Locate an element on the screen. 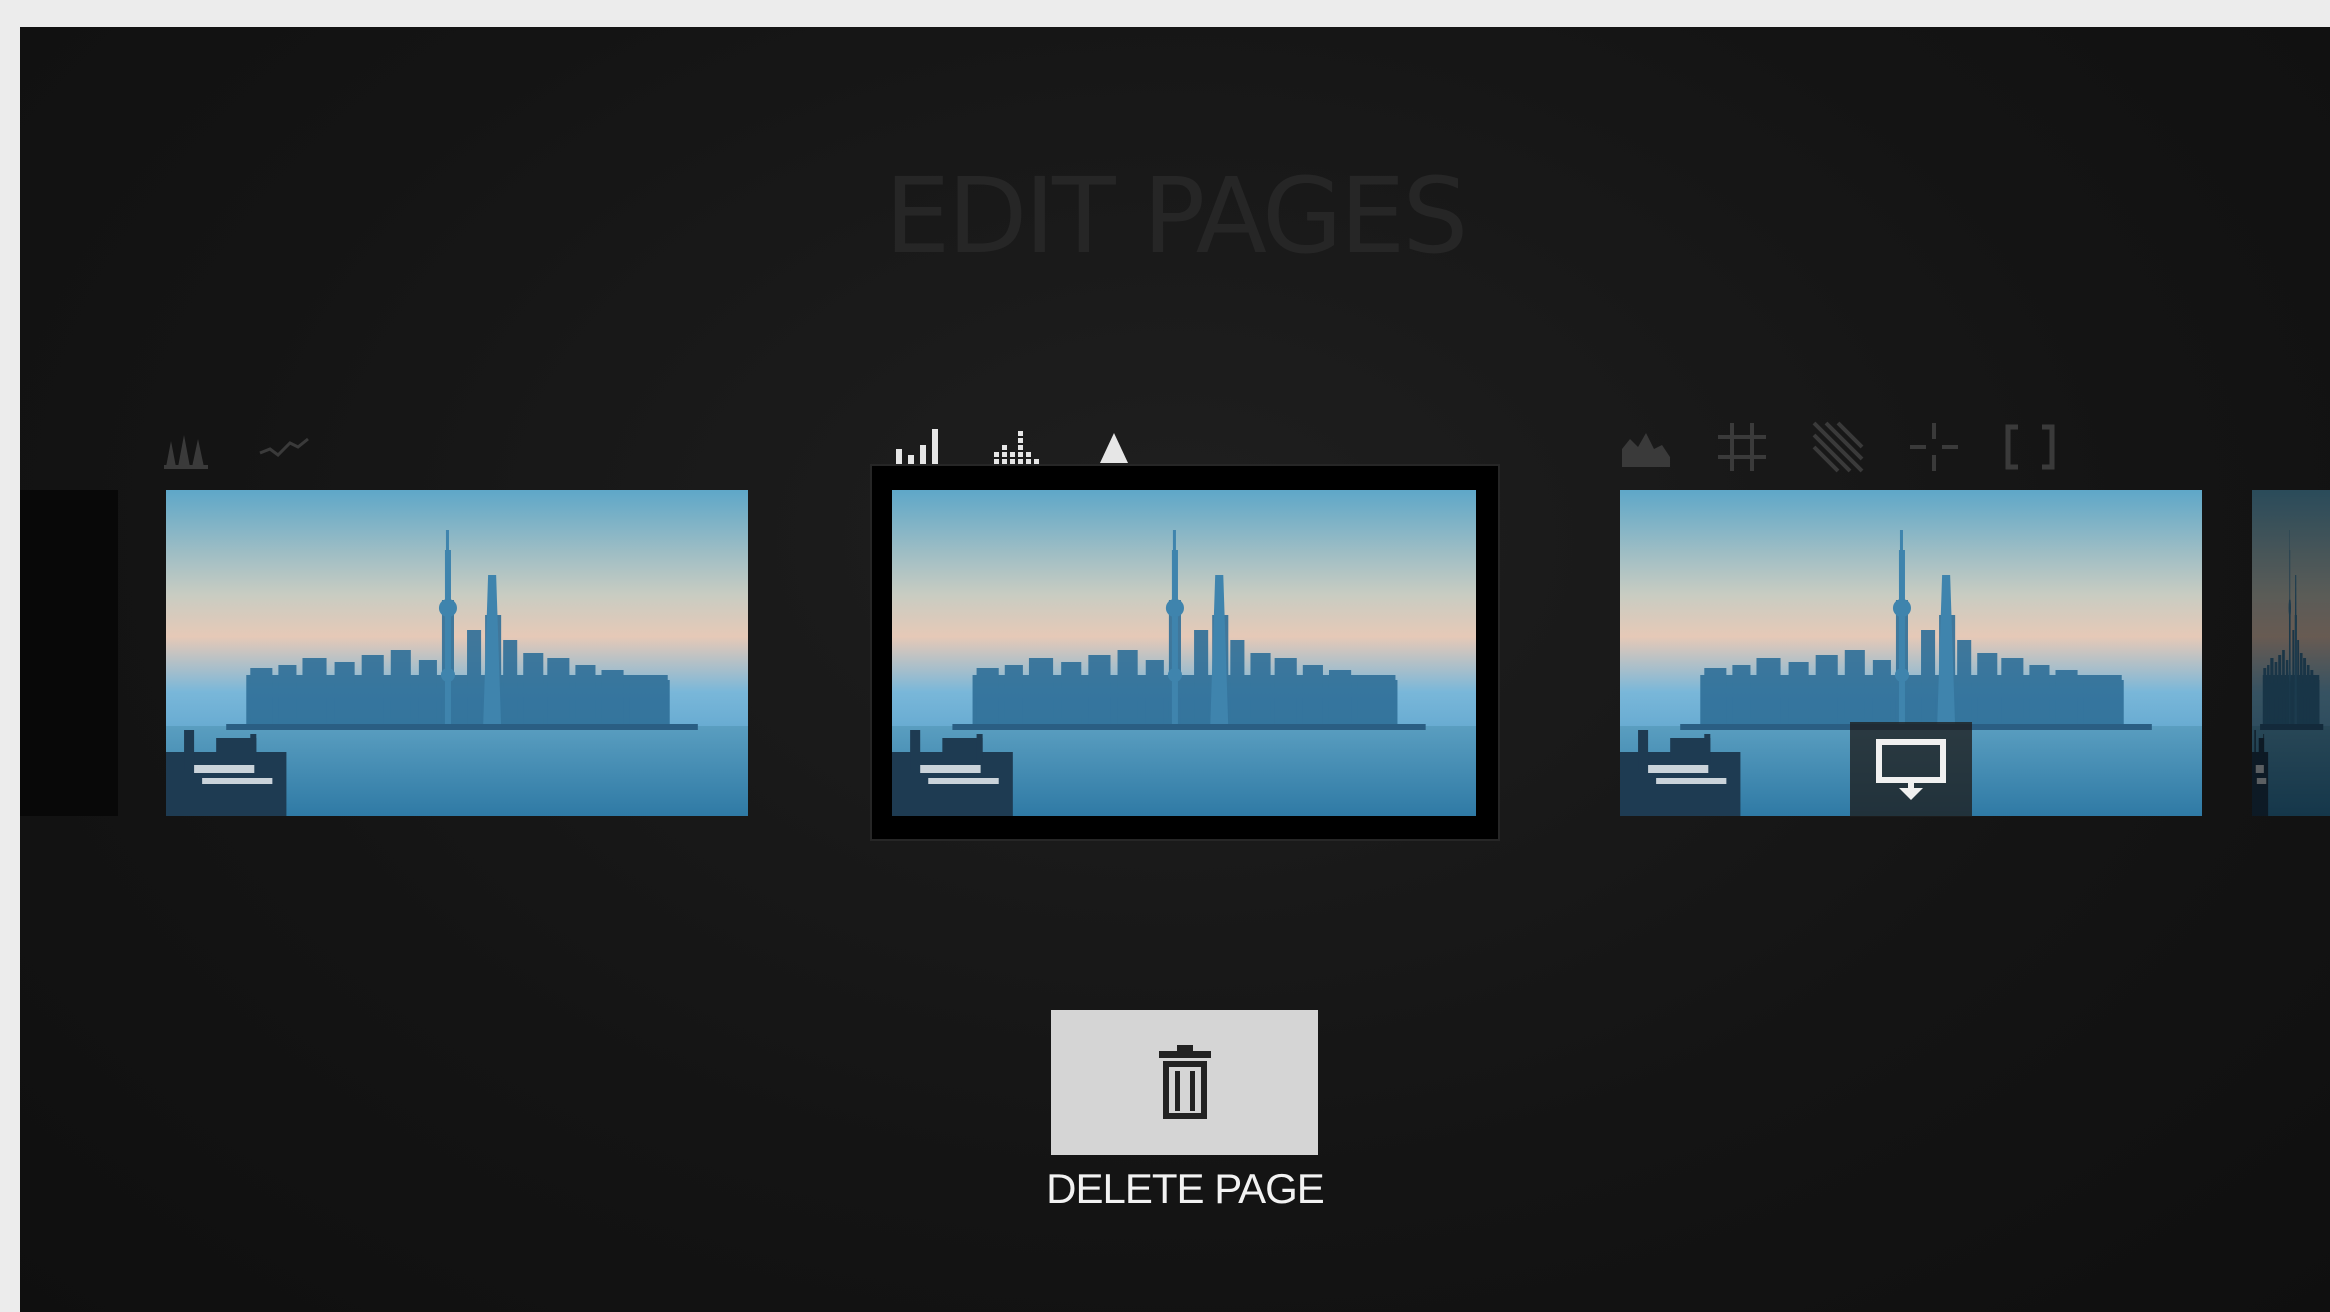 This screenshot has height=1312, width=2330. trash-icon is located at coordinates (1184, 1081).